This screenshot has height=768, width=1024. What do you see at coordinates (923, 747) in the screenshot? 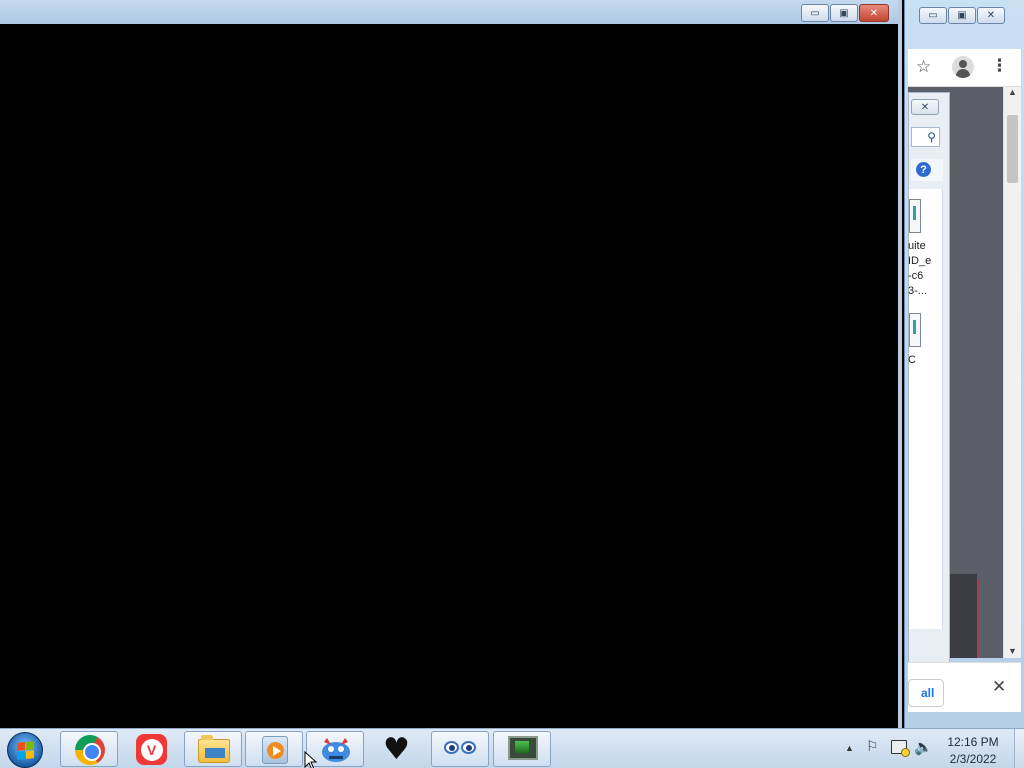
I see `volume-icon: 🔈` at bounding box center [923, 747].